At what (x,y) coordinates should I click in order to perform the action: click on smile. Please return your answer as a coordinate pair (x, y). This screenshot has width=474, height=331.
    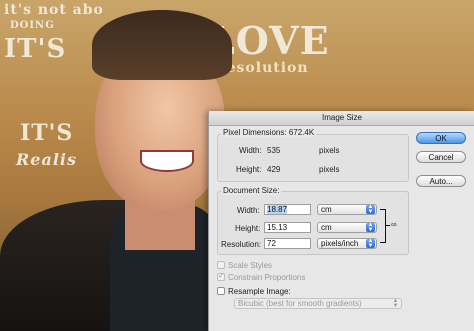
    Looking at the image, I should click on (167, 161).